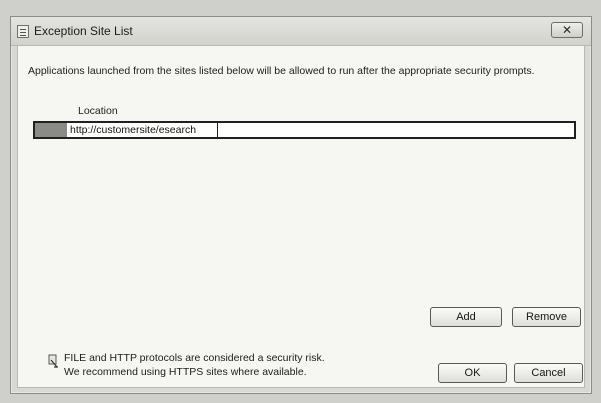 This screenshot has width=601, height=403. What do you see at coordinates (546, 317) in the screenshot?
I see `remove-button: Remove` at bounding box center [546, 317].